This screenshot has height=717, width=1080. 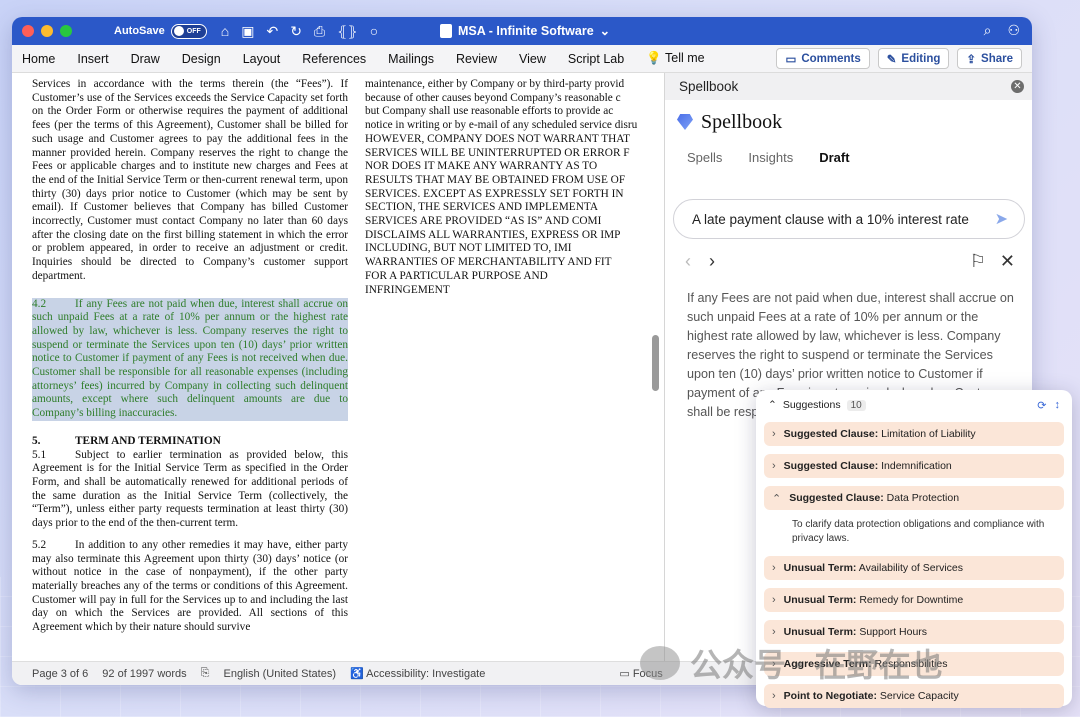 What do you see at coordinates (988, 30) in the screenshot?
I see `search-icon: ⌕` at bounding box center [988, 30].